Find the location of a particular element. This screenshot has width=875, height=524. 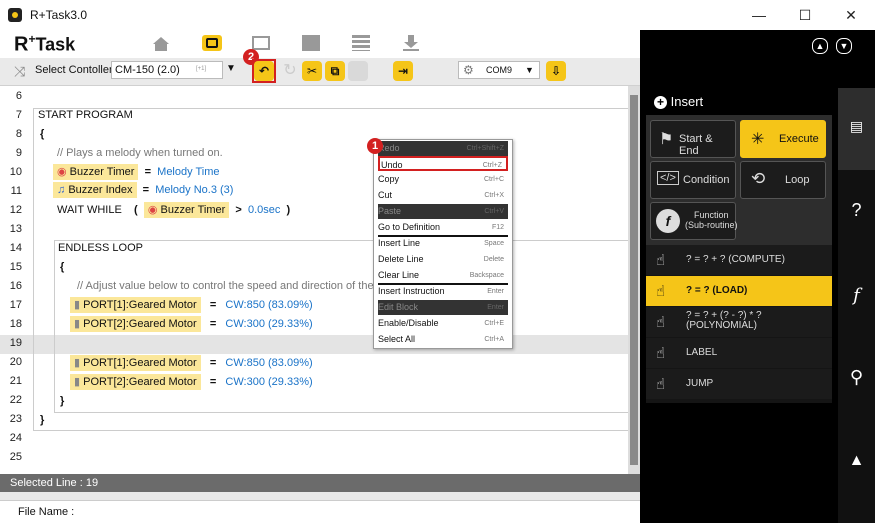

category-execute: ✳ Execute is located at coordinates (783, 139).